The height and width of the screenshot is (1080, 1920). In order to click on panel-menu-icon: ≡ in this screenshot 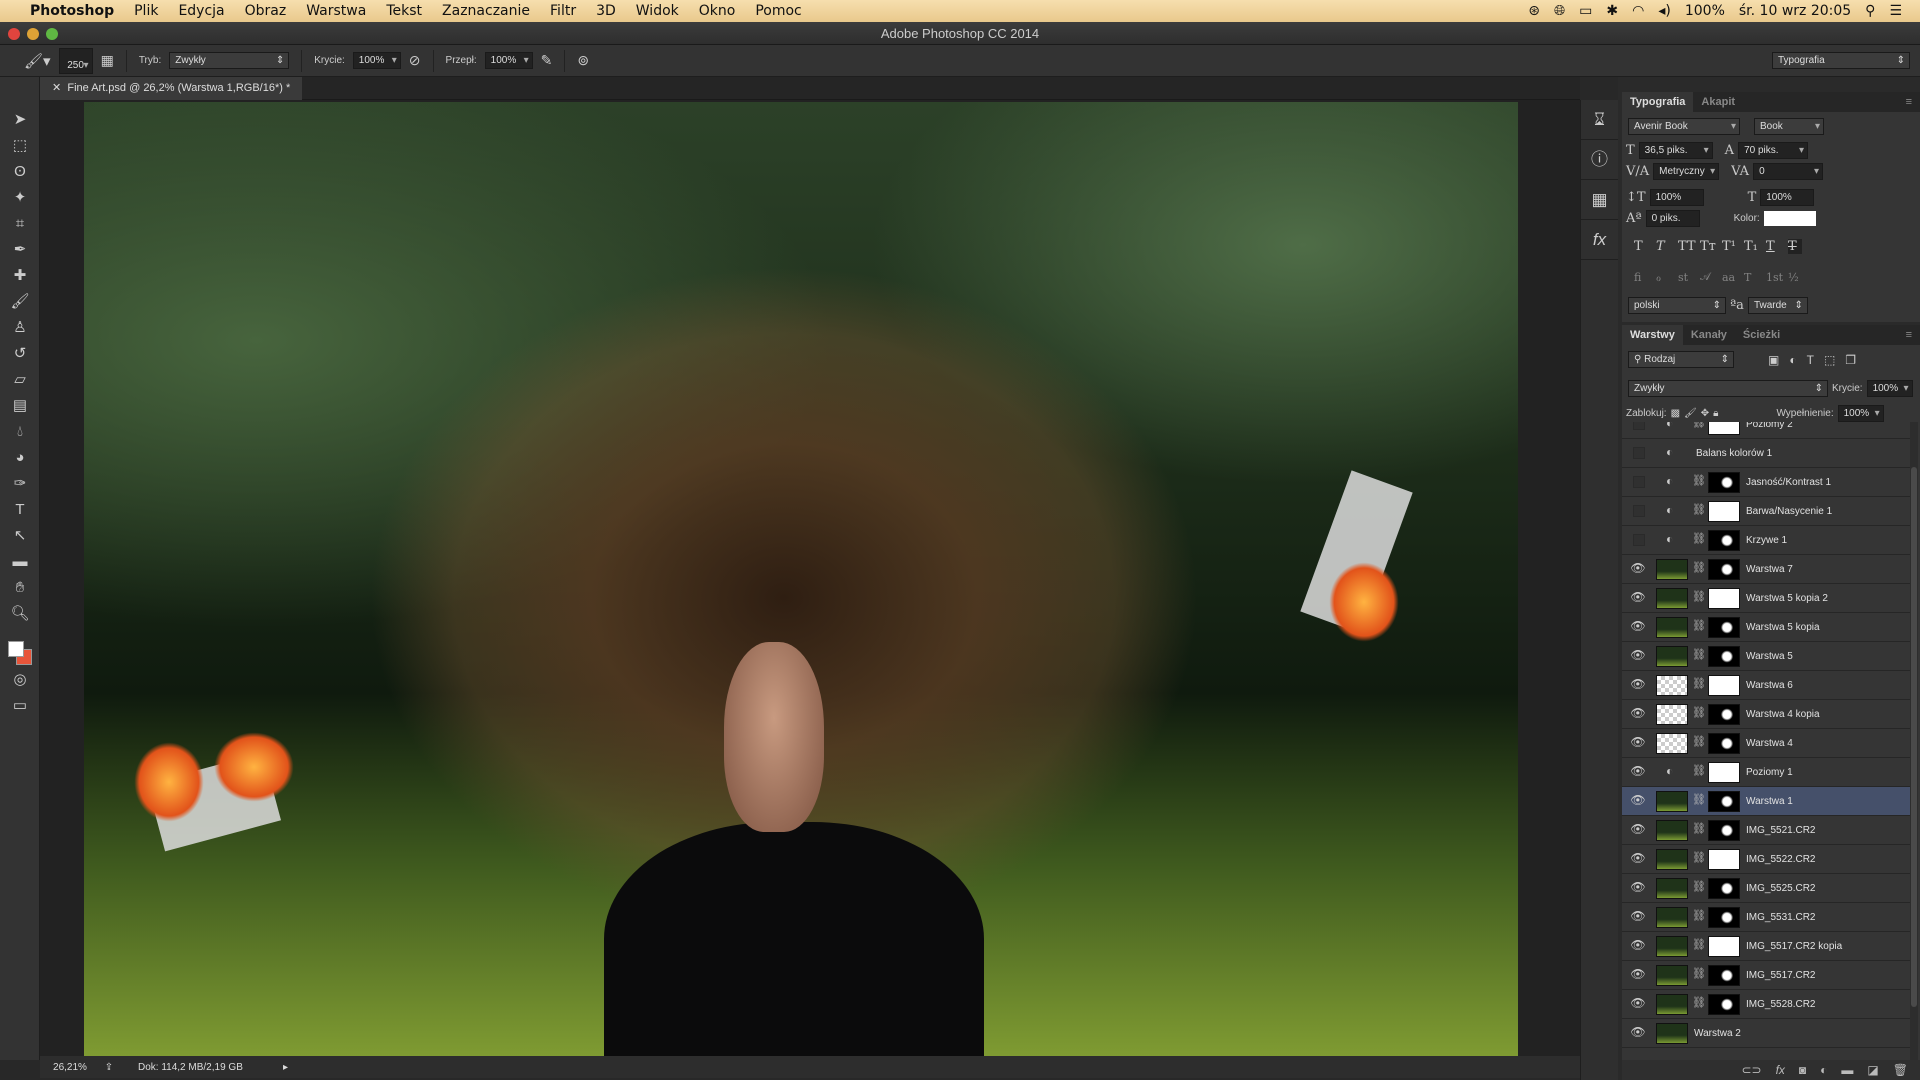, I will do `click(1909, 102)`.